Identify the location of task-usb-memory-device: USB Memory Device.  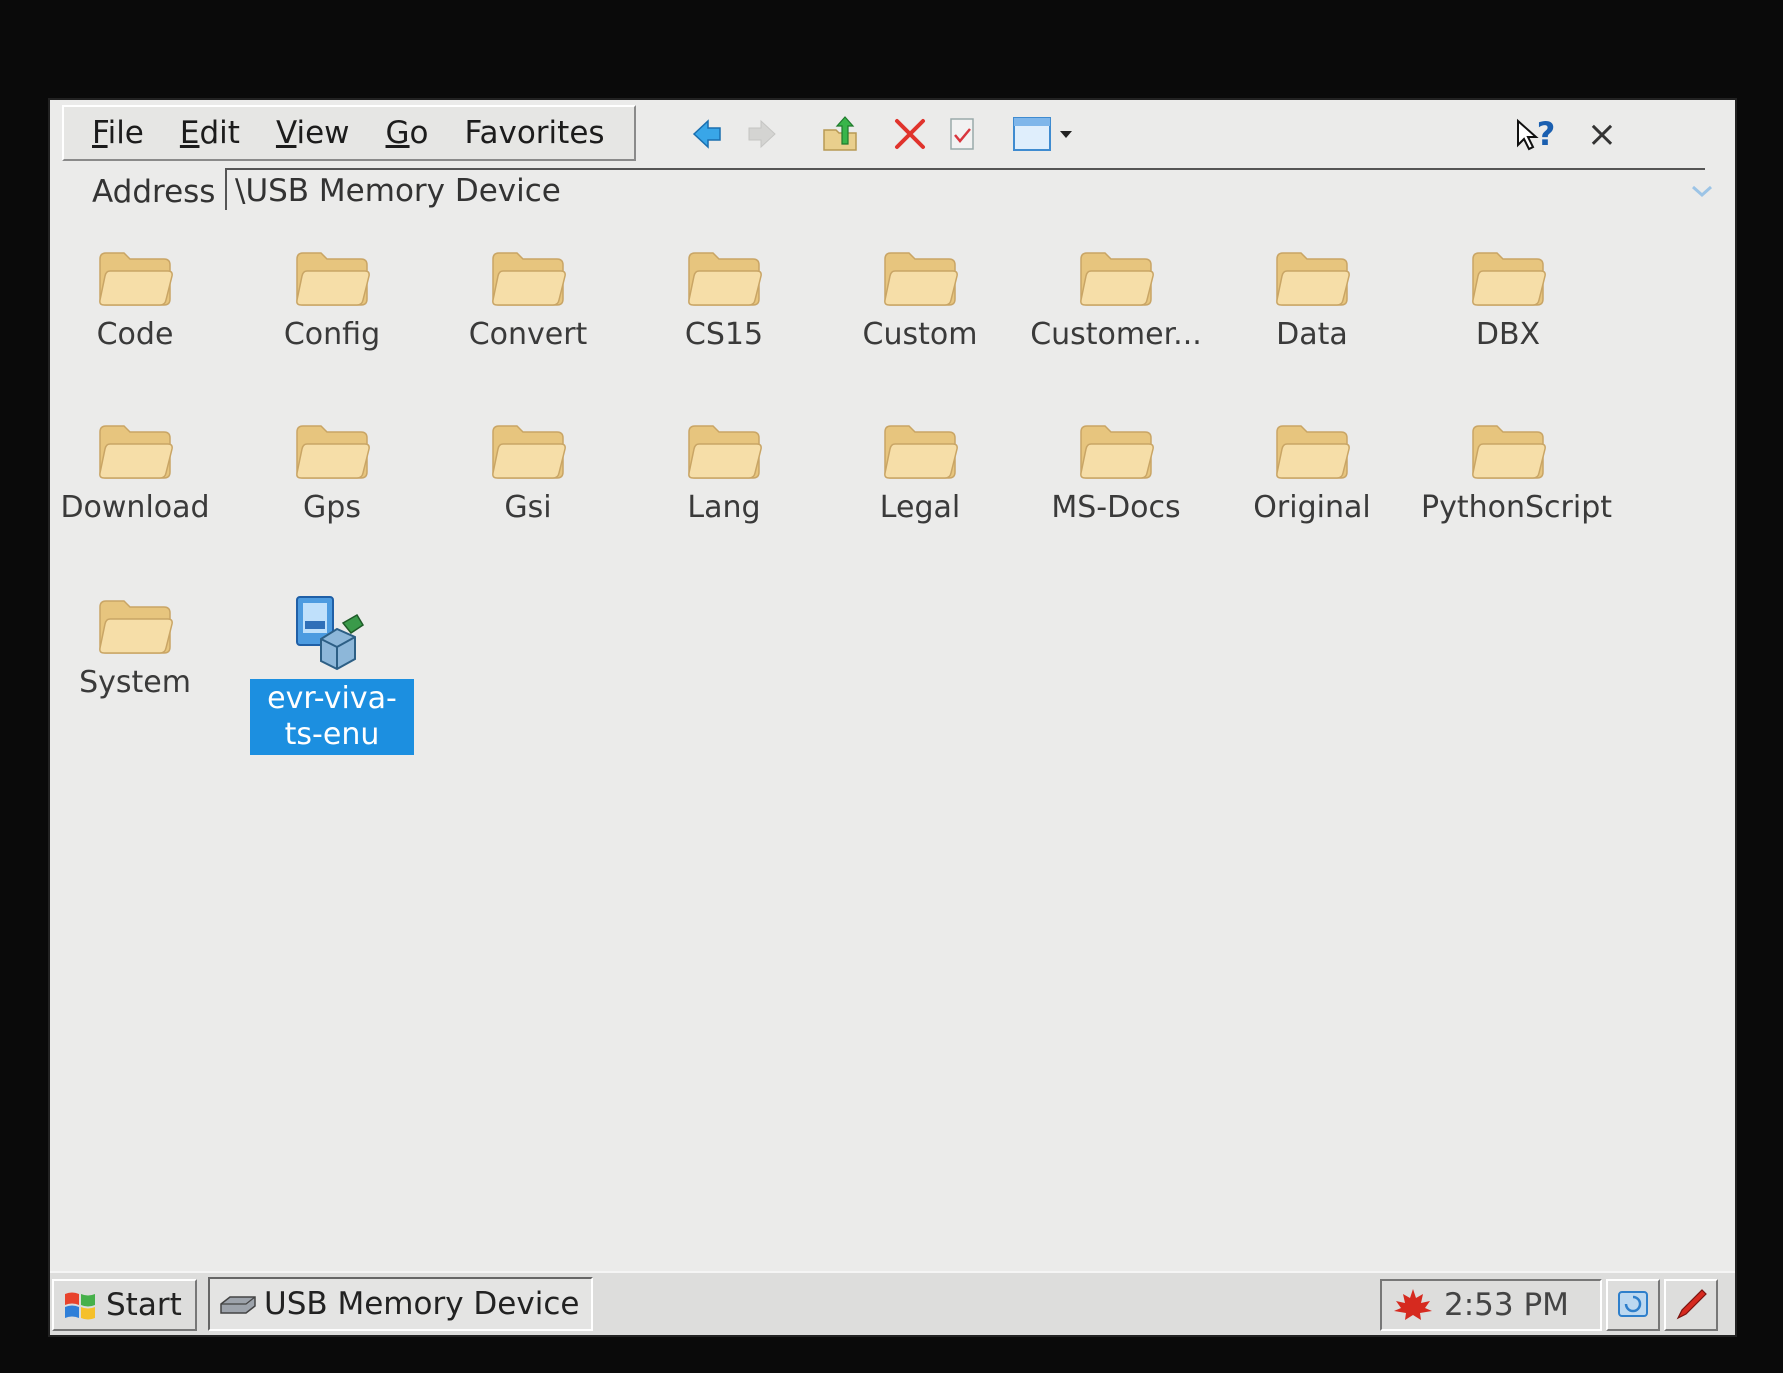
(400, 1304).